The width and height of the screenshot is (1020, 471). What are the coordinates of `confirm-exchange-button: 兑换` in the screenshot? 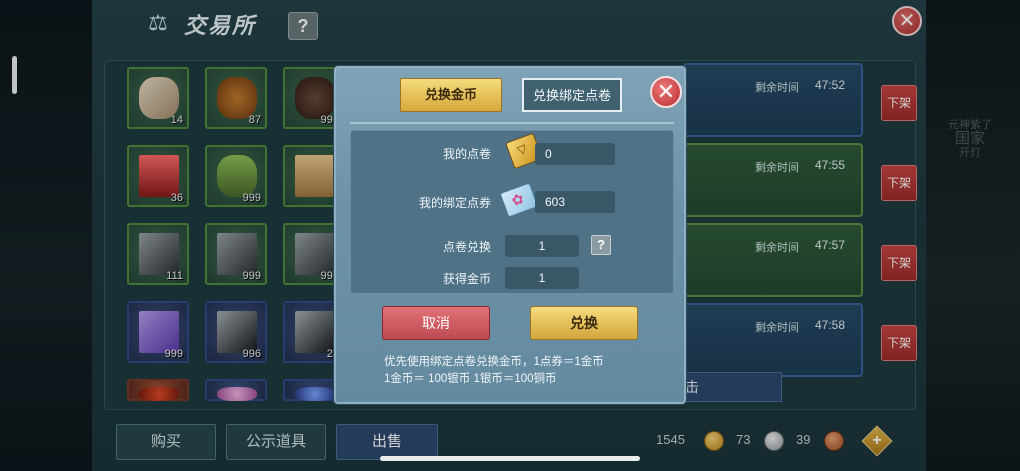 It's located at (584, 323).